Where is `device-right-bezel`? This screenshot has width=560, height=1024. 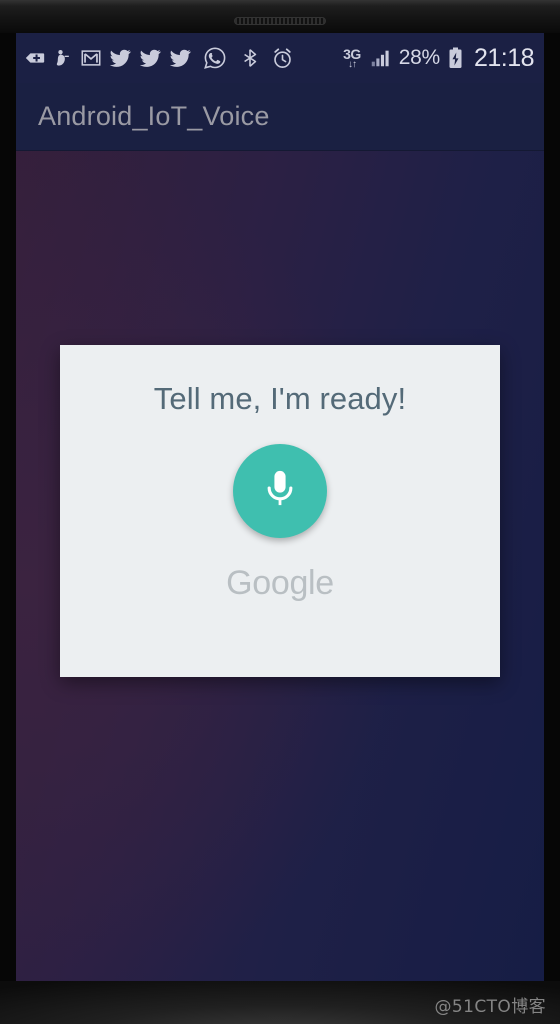
device-right-bezel is located at coordinates (552, 507).